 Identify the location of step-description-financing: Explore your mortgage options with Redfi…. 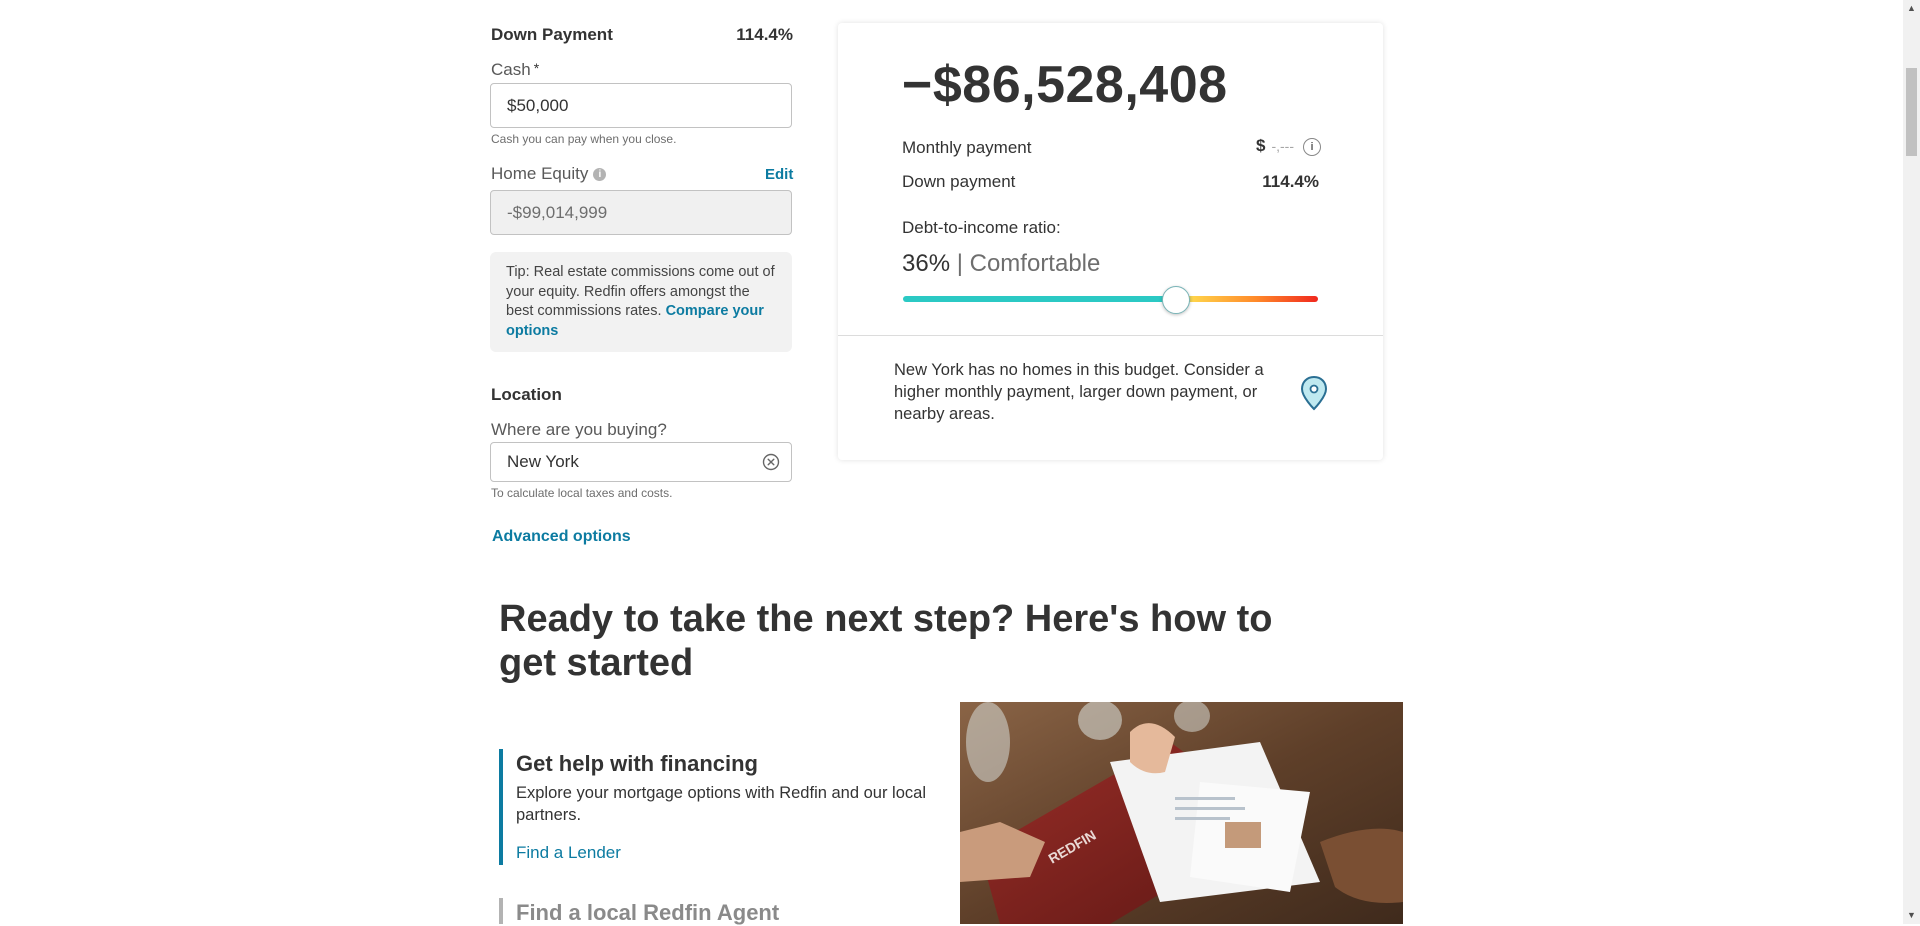
(721, 804).